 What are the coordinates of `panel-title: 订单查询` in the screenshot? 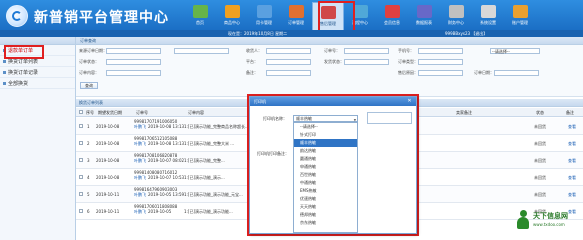 It's located at (329, 41).